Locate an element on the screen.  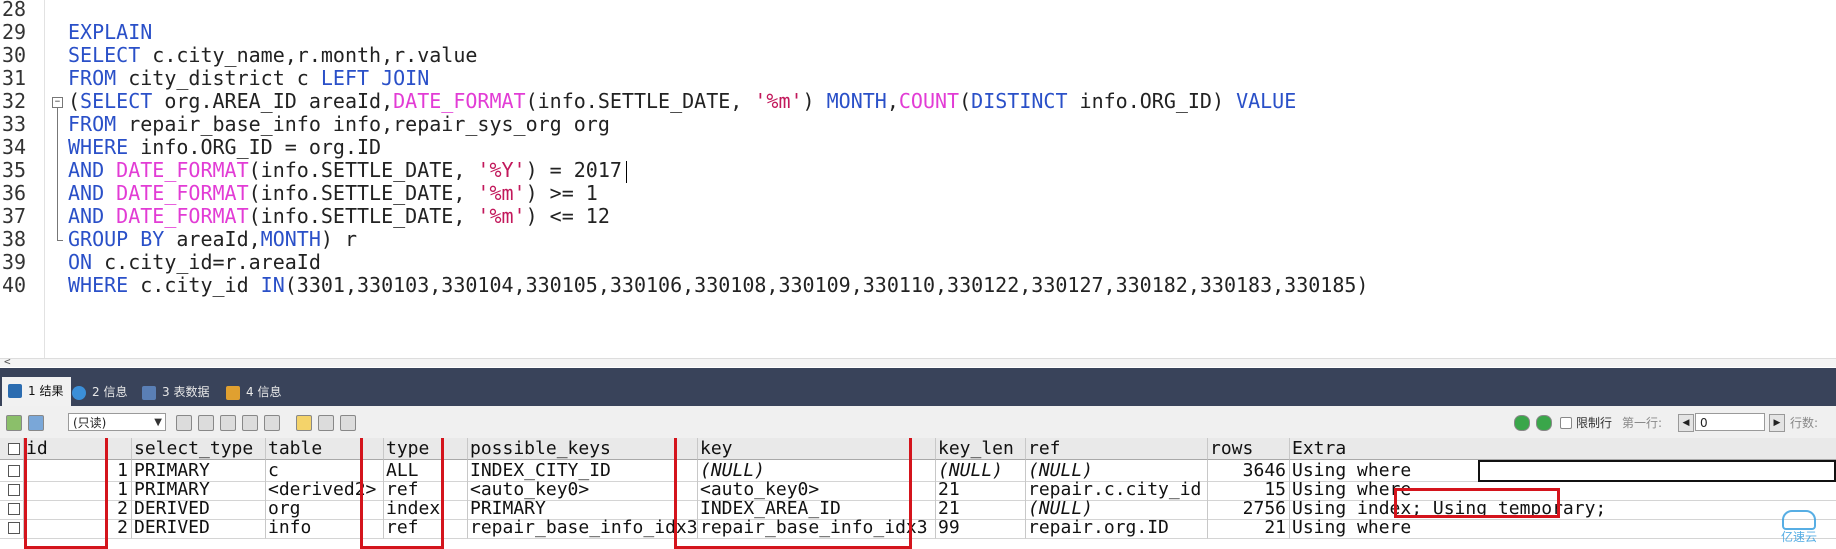
sql-text: ) <= 12 is located at coordinates (567, 216).